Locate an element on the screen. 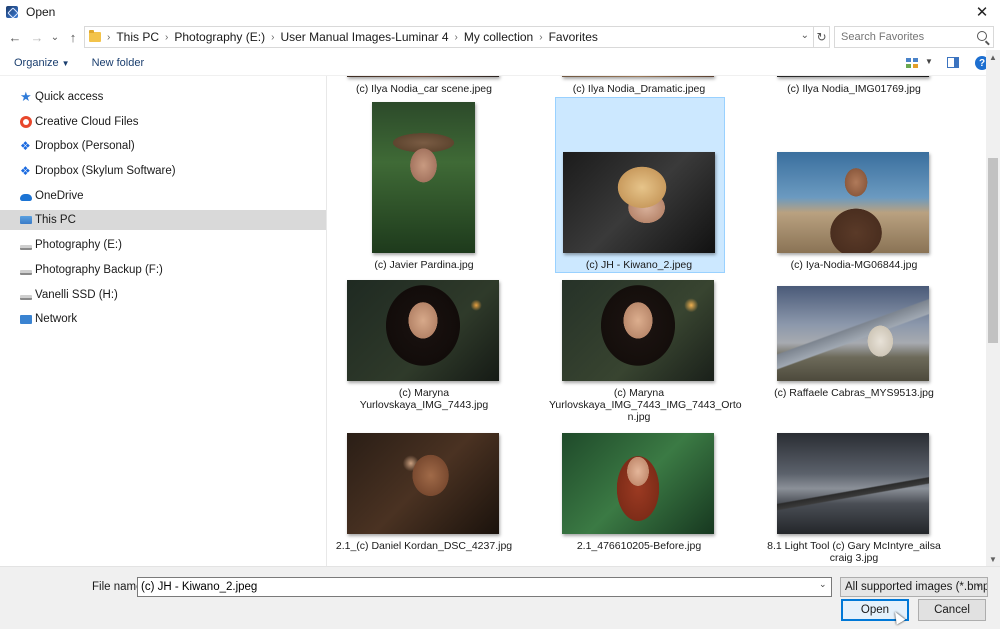  this-pc-icon is located at coordinates (26, 220).